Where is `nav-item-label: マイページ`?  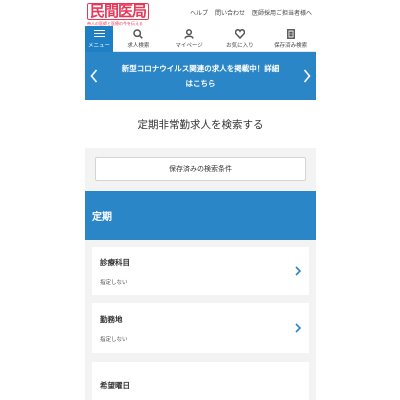
nav-item-label: マイページ is located at coordinates (189, 45).